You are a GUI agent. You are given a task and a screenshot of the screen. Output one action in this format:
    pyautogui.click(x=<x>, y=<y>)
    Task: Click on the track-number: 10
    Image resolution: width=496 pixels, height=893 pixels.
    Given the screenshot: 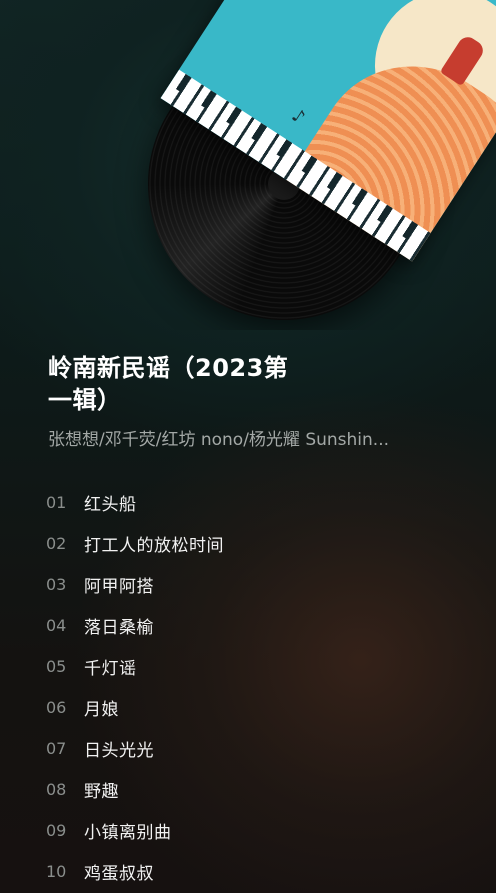 What is the action you would take?
    pyautogui.click(x=56, y=871)
    